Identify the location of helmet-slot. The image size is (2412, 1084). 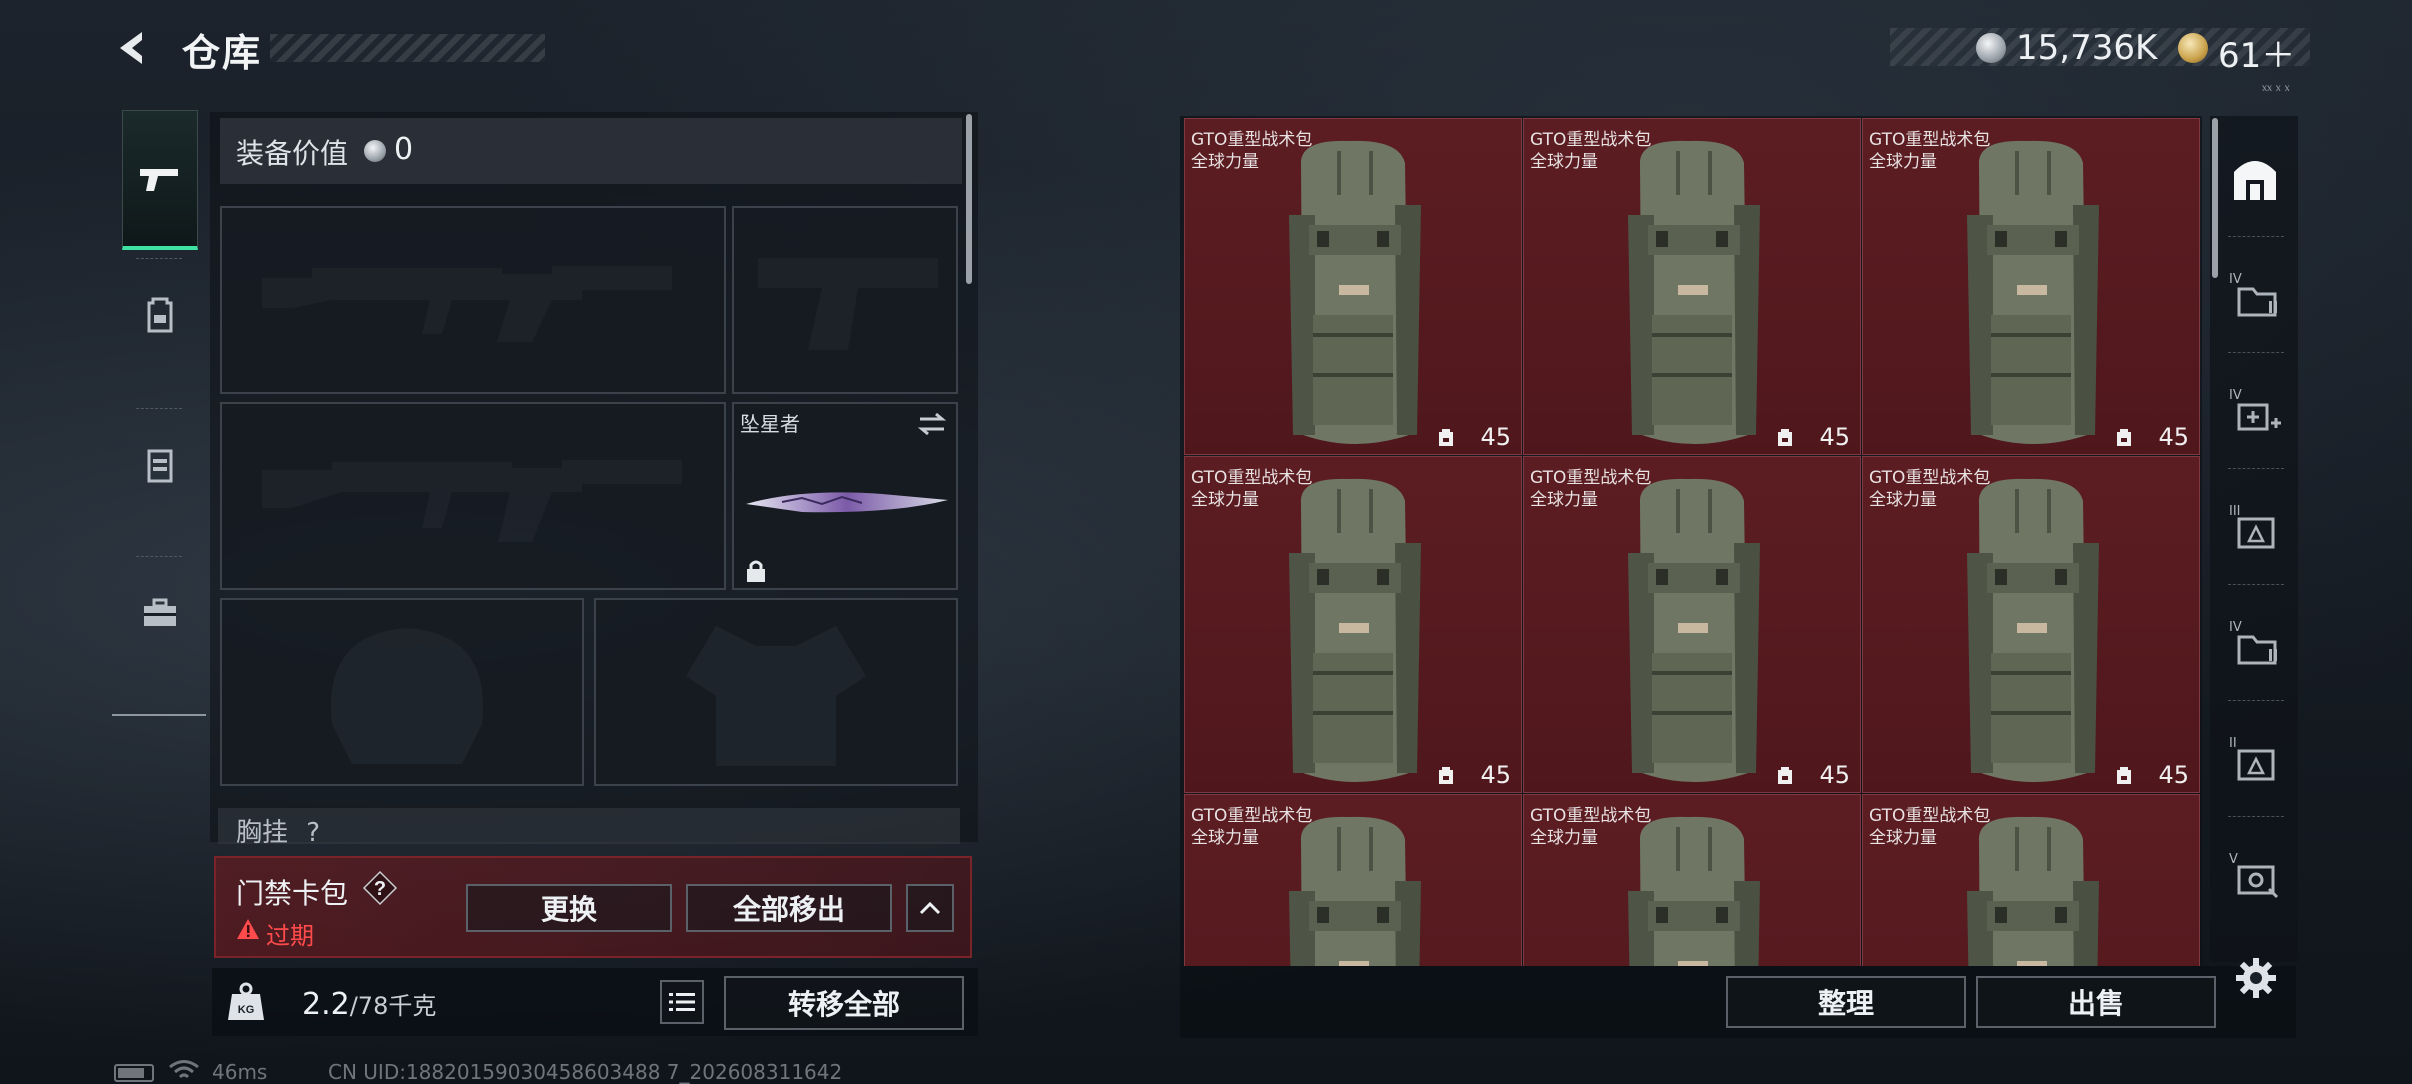
(402, 692).